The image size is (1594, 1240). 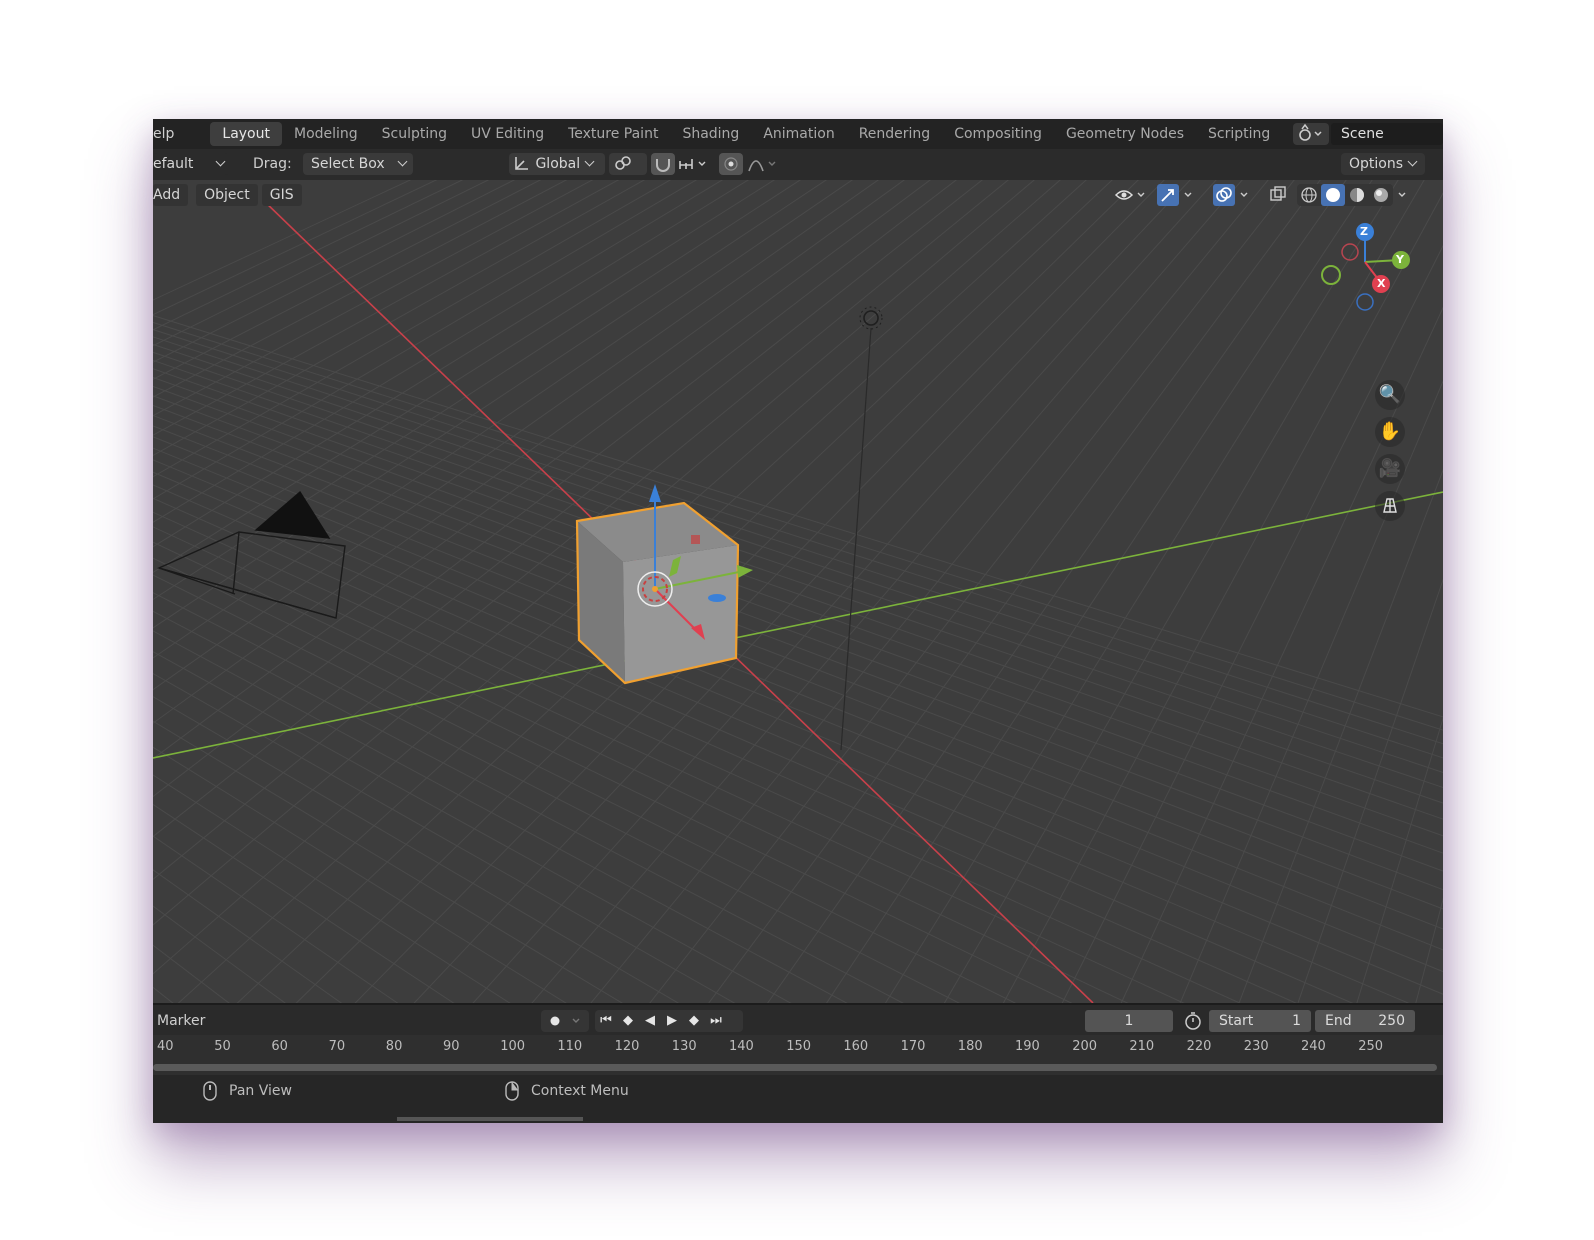 I want to click on frame-tick-label: 250, so click(x=1371, y=1046).